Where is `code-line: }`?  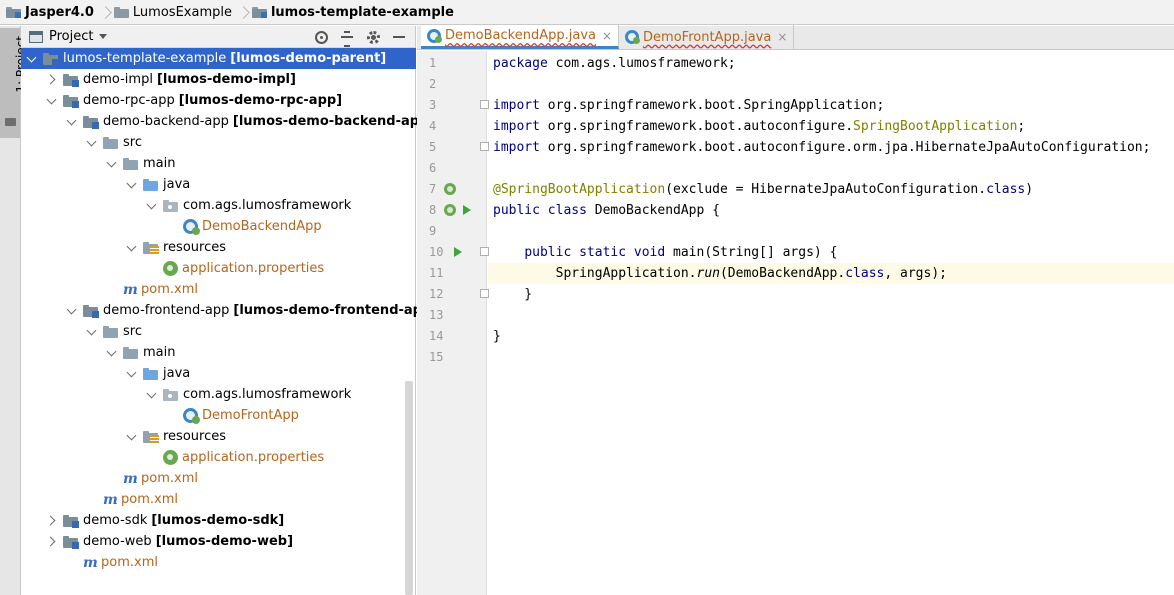 code-line: } is located at coordinates (831, 294).